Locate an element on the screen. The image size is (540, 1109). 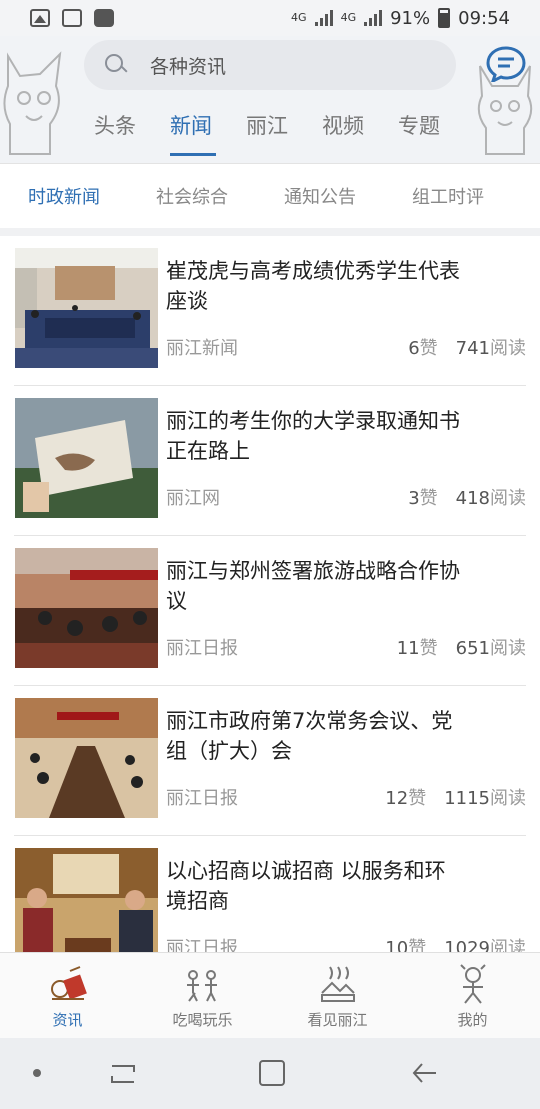
network-type-2: 4G is located at coordinates (348, 17).